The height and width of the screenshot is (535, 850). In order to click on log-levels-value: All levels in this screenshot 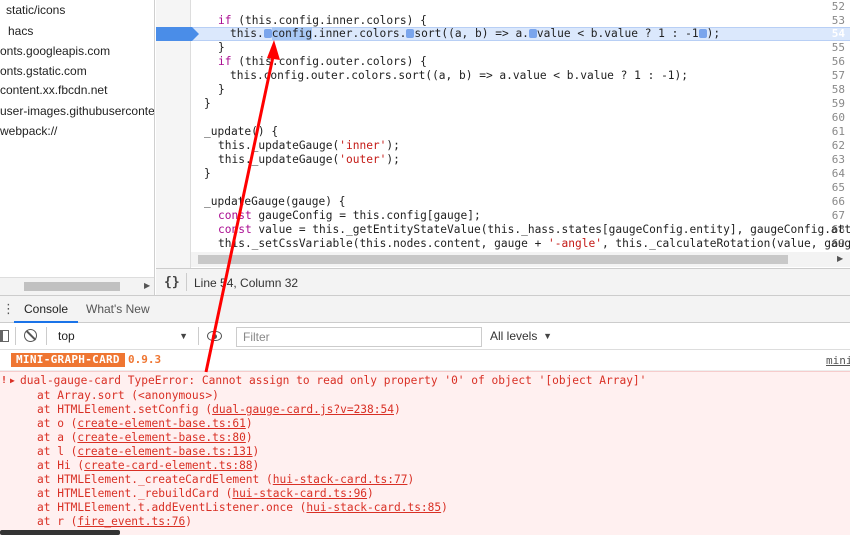, I will do `click(514, 336)`.